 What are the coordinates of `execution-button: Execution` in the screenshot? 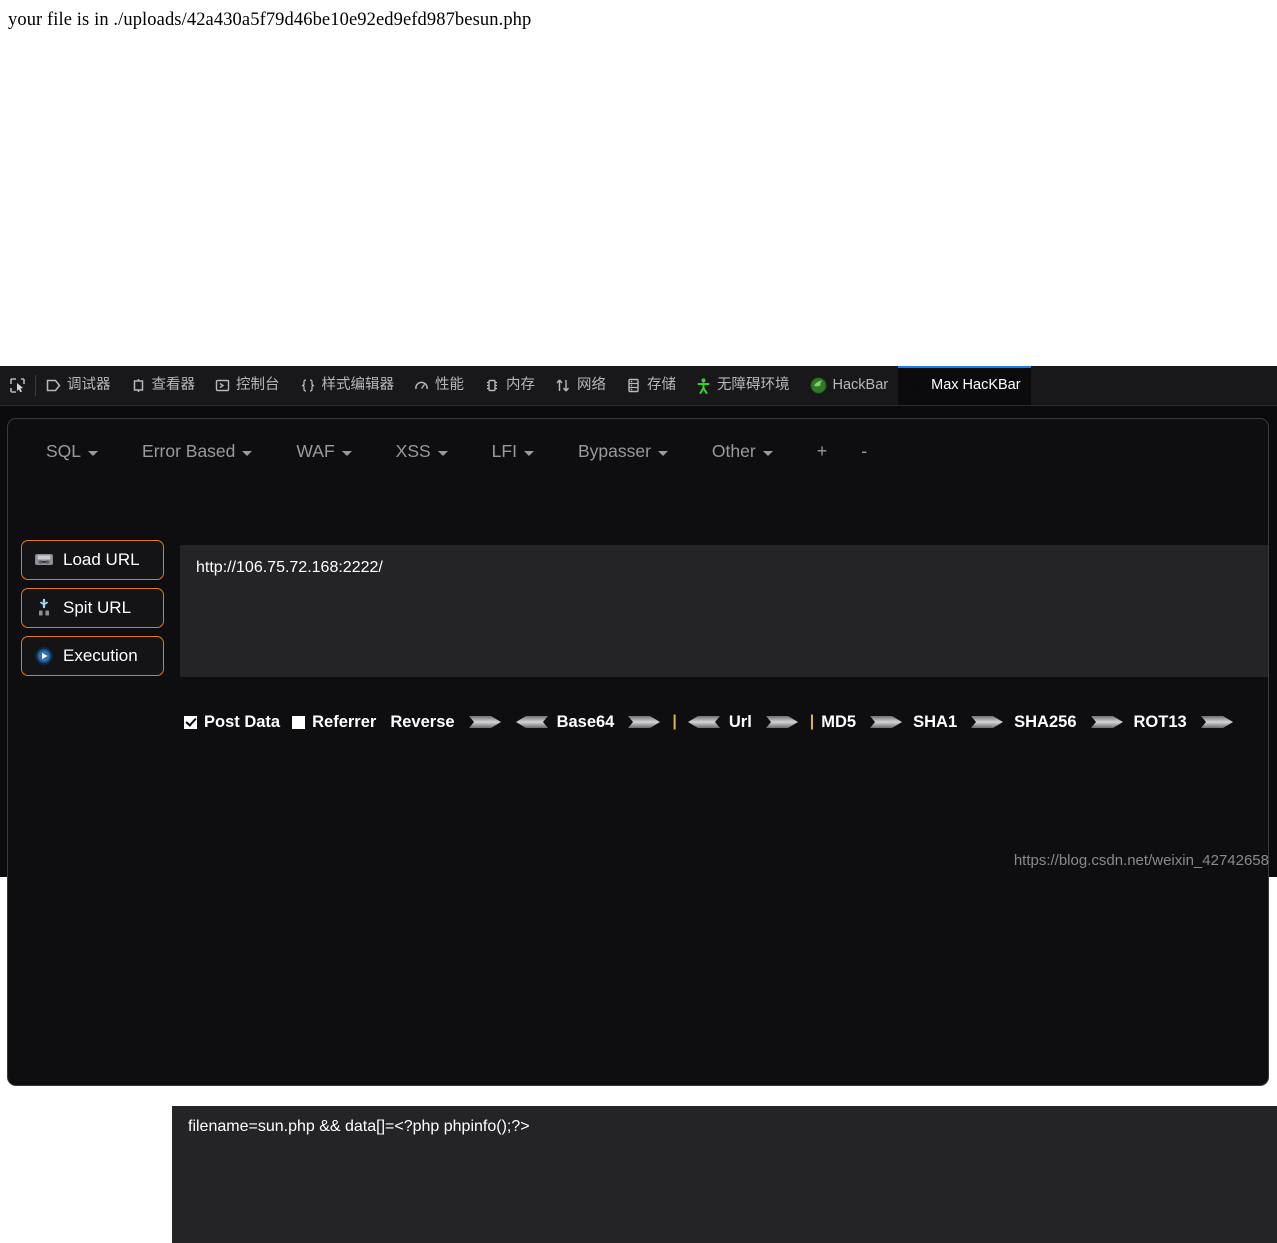 It's located at (92, 656).